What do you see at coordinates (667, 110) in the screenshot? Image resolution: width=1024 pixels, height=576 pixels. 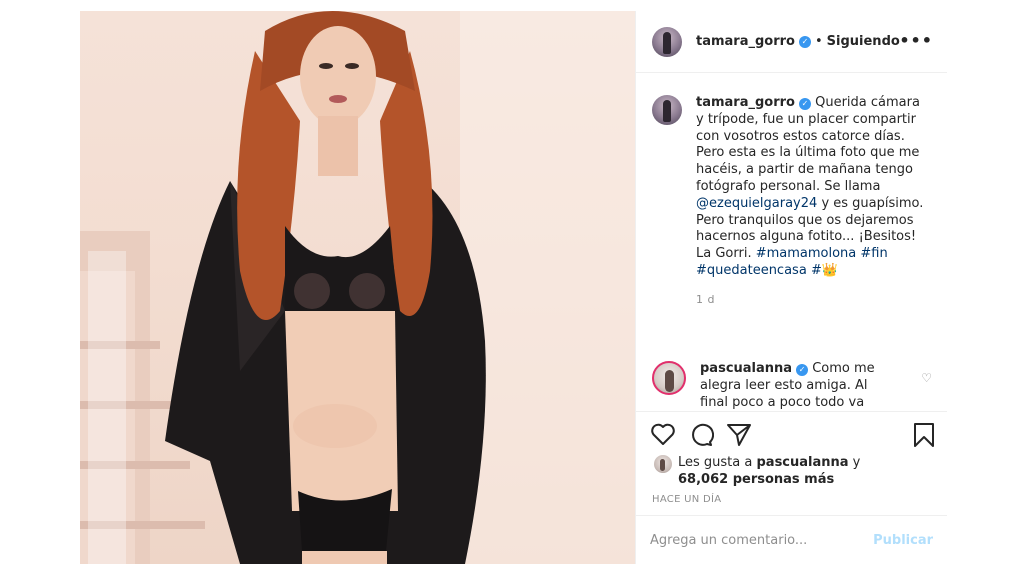 I see `caption-avatar` at bounding box center [667, 110].